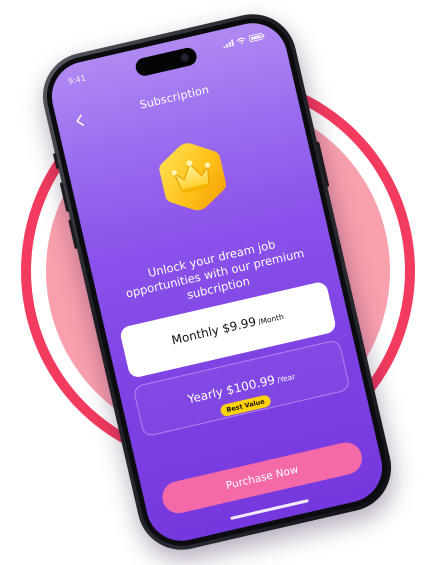 The image size is (432, 565). What do you see at coordinates (271, 319) in the screenshot?
I see `plan-period: /Month` at bounding box center [271, 319].